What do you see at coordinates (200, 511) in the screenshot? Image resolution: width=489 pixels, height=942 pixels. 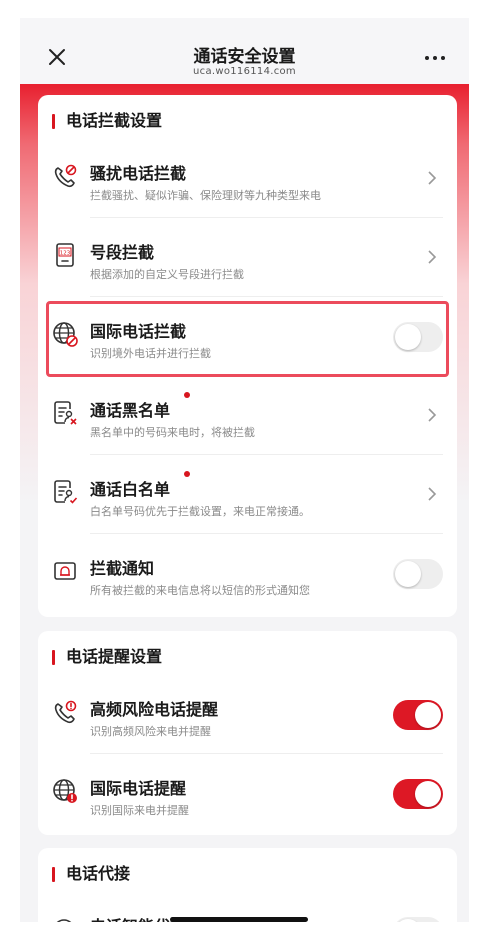 I see `row-desc: 白名单号码优先于拦截设置，来电正常接通。` at bounding box center [200, 511].